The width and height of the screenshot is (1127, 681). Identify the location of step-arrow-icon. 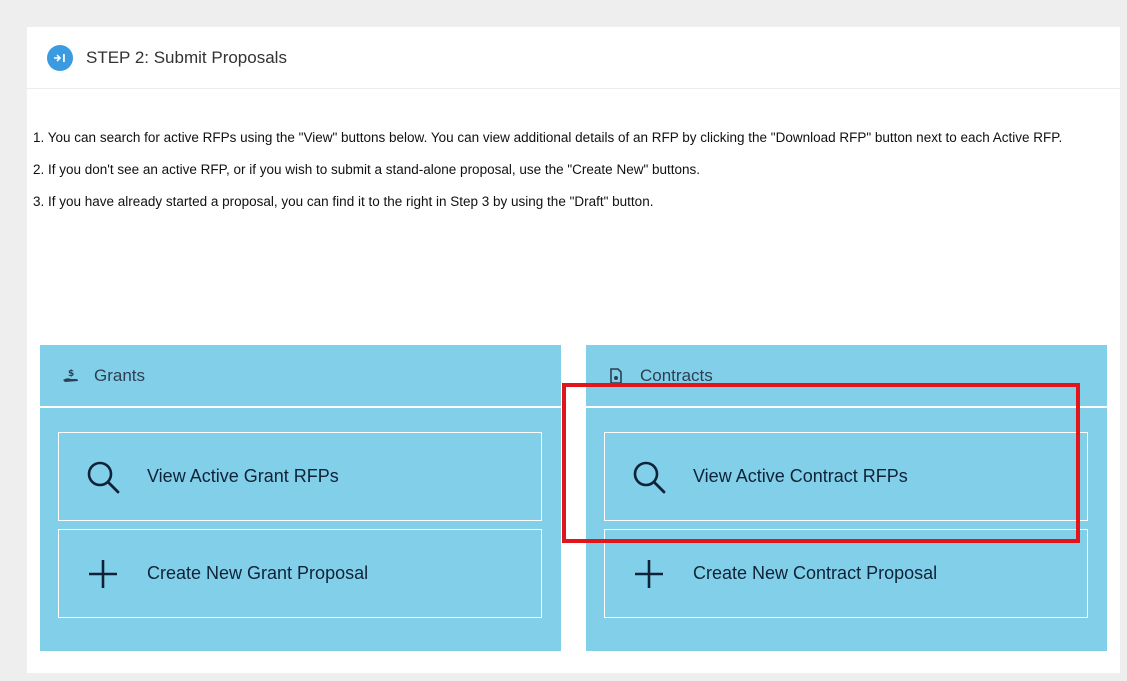
(60, 57).